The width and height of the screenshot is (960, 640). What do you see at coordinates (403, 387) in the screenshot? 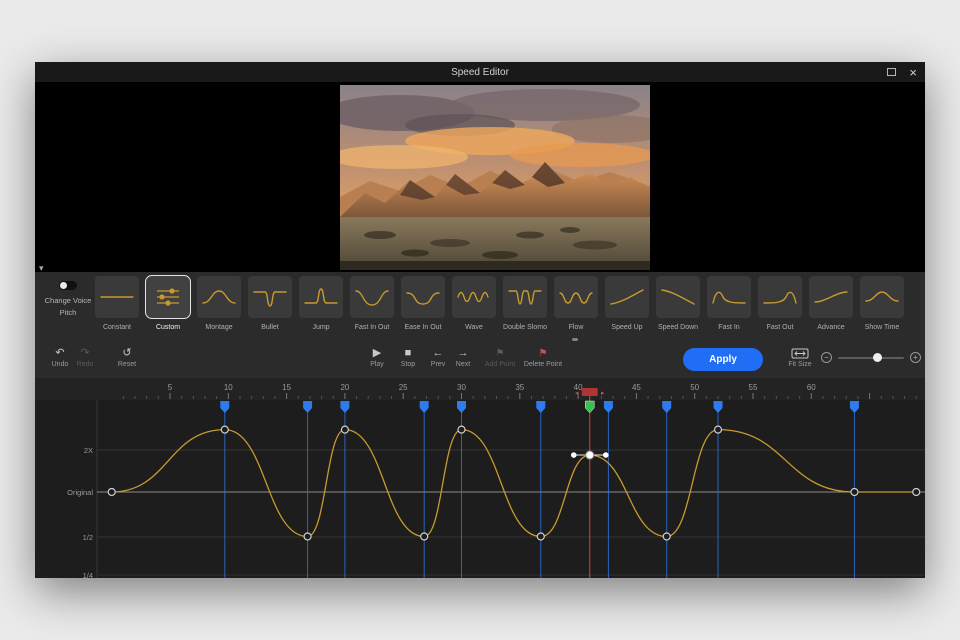
I see `svg-text: 25` at bounding box center [403, 387].